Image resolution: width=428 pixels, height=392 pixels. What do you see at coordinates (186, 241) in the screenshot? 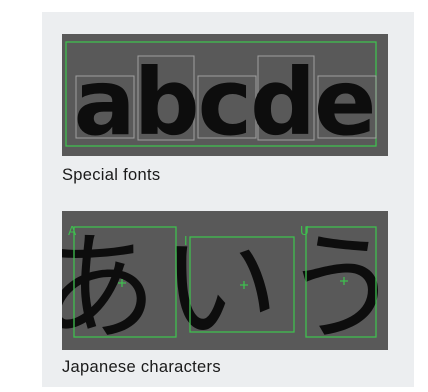
I see `box-label-i: I` at bounding box center [186, 241].